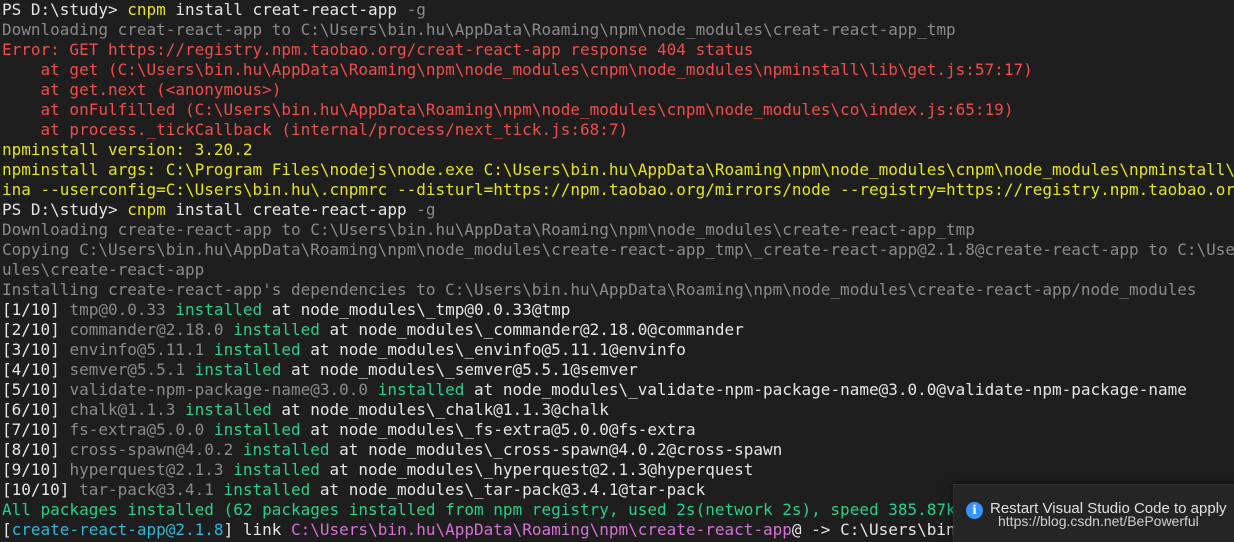  I want to click on terminal-text-segment: create-react-app@2.1.8, so click(117, 529).